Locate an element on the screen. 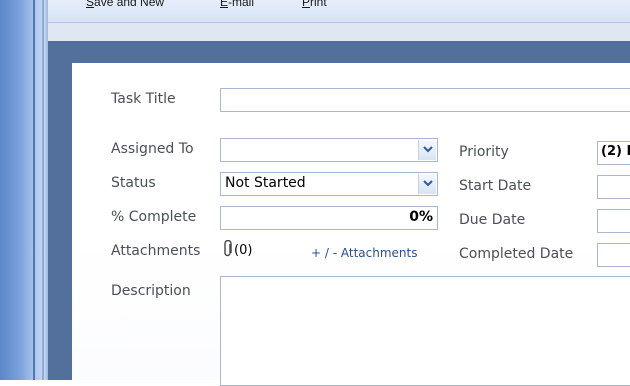 The width and height of the screenshot is (630, 386). completed-date-label: Completed Date is located at coordinates (516, 254).